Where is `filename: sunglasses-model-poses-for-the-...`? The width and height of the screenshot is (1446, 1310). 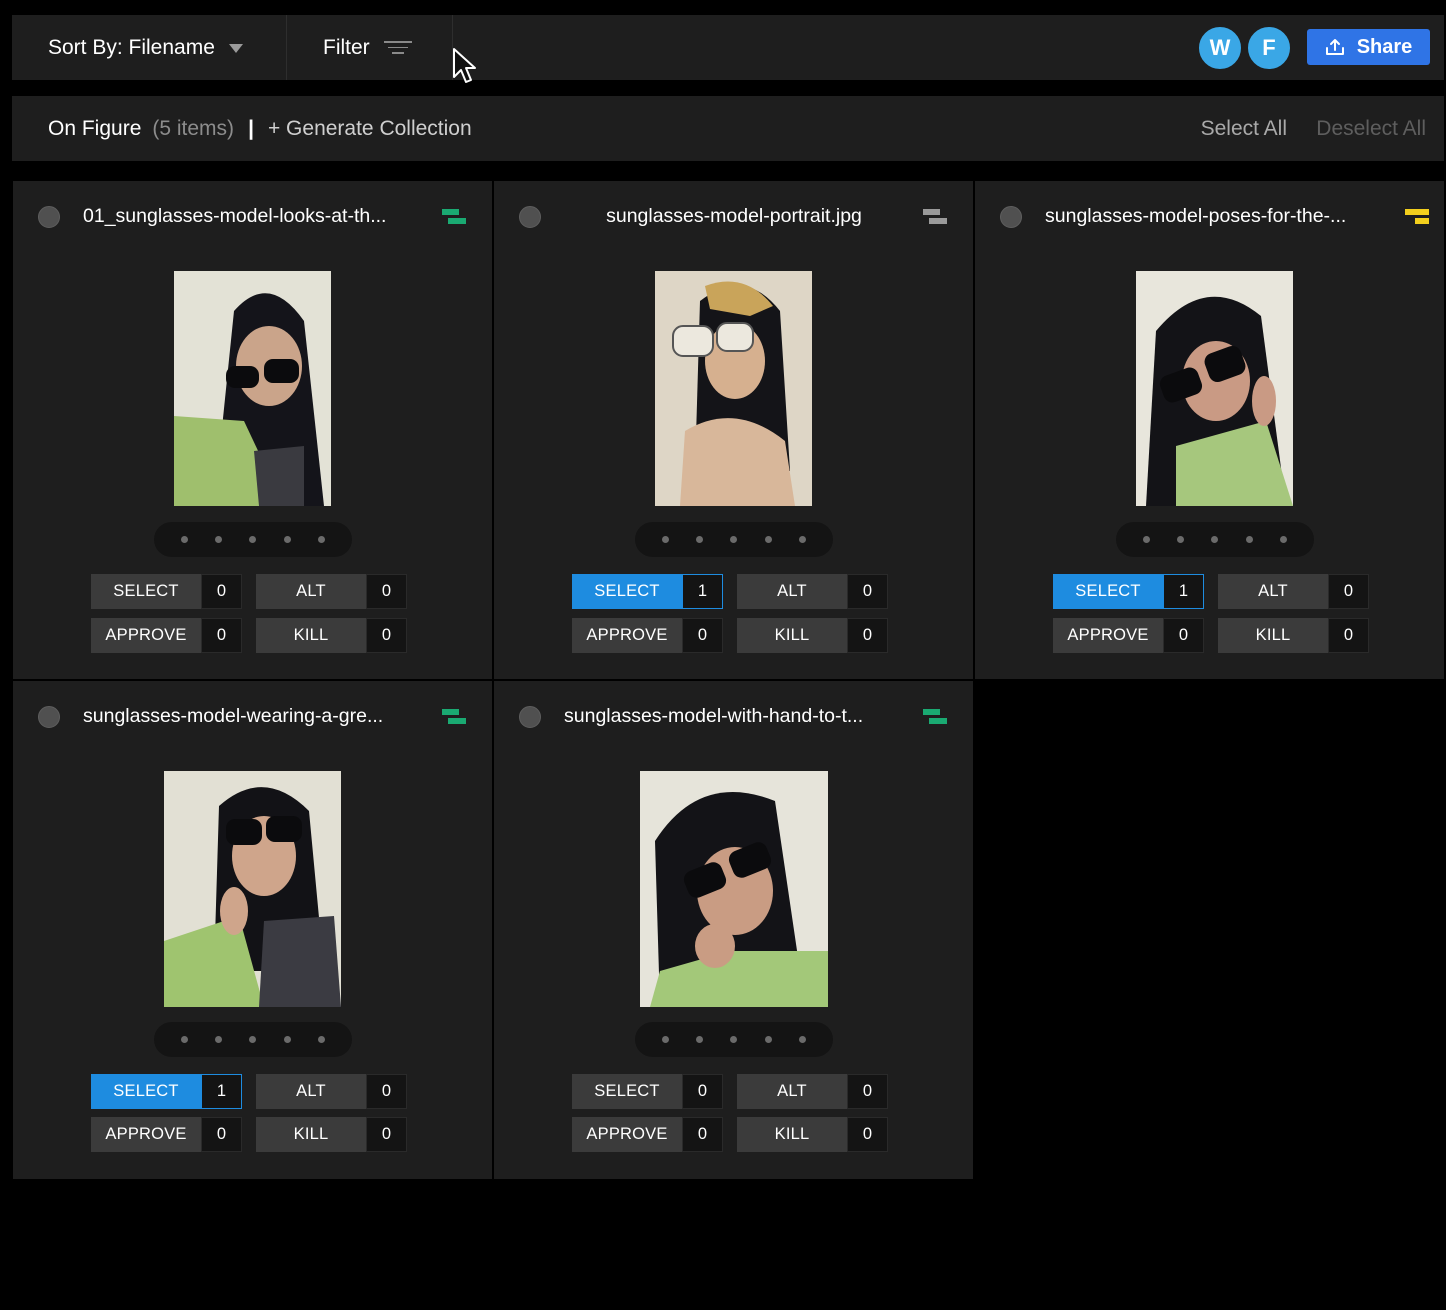 filename: sunglasses-model-poses-for-the-... is located at coordinates (1196, 216).